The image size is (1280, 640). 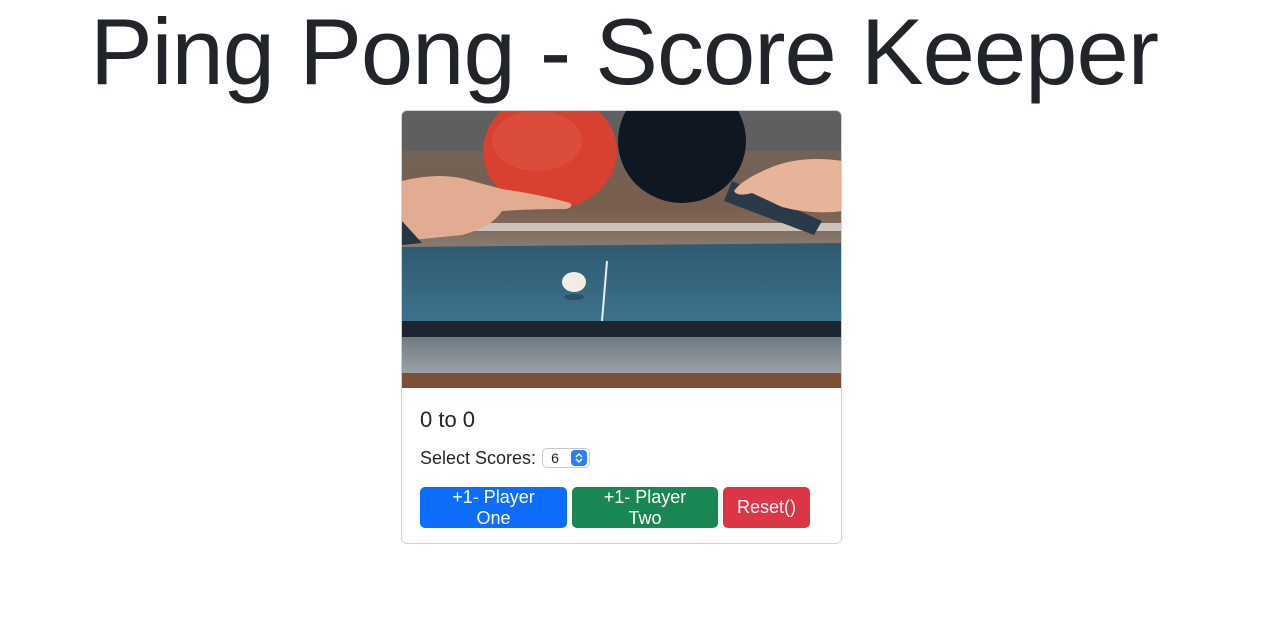 I want to click on select-row: Select Scores: 6, so click(x=621, y=458).